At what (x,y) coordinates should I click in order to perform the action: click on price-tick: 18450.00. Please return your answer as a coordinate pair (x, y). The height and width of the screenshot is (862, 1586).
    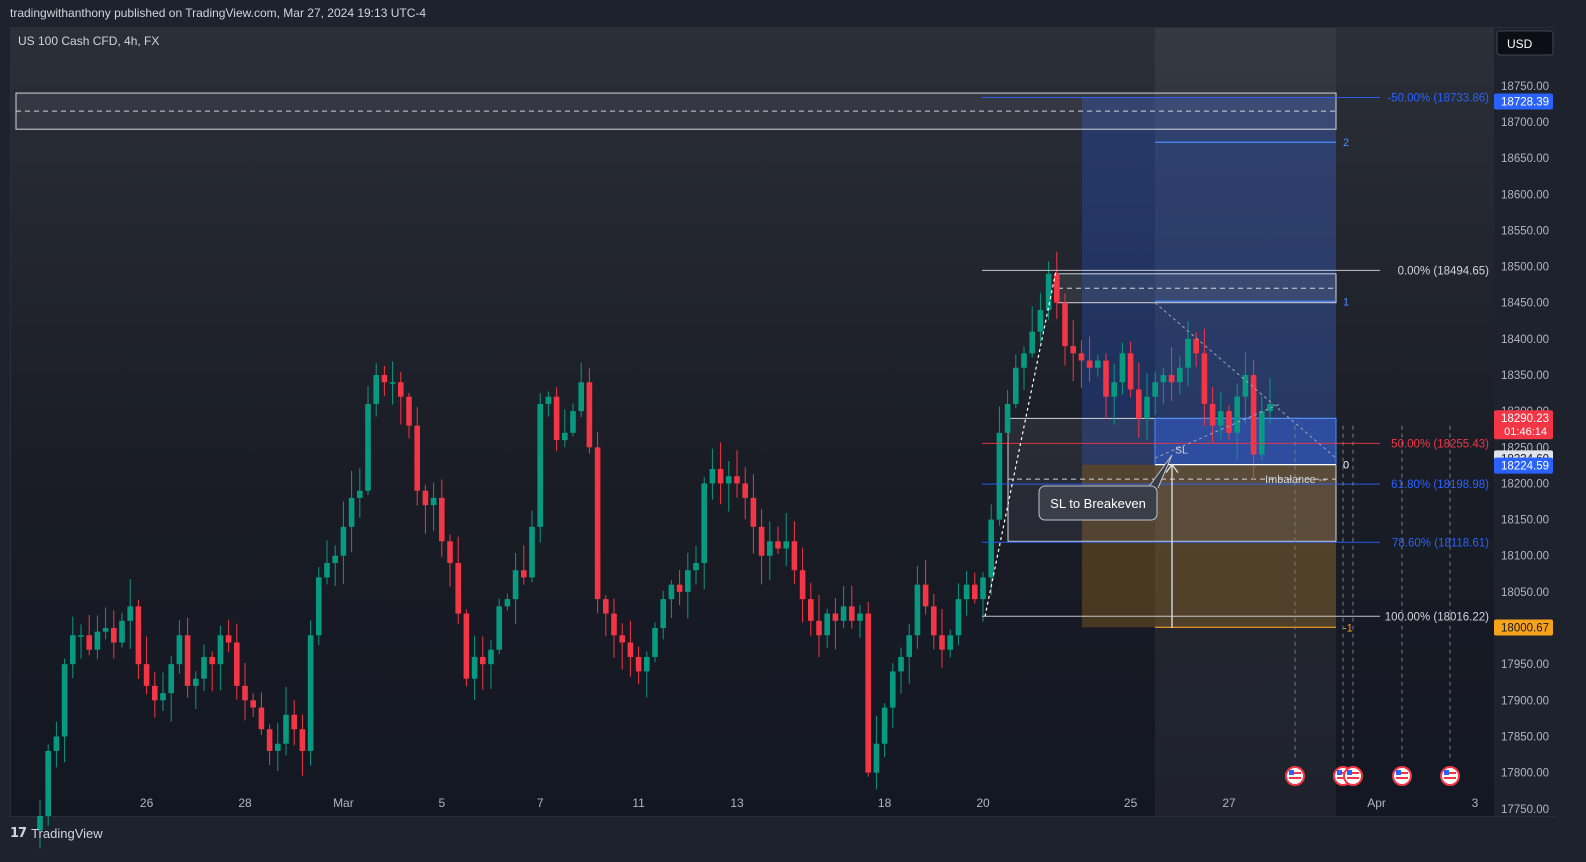
    Looking at the image, I should click on (1525, 304).